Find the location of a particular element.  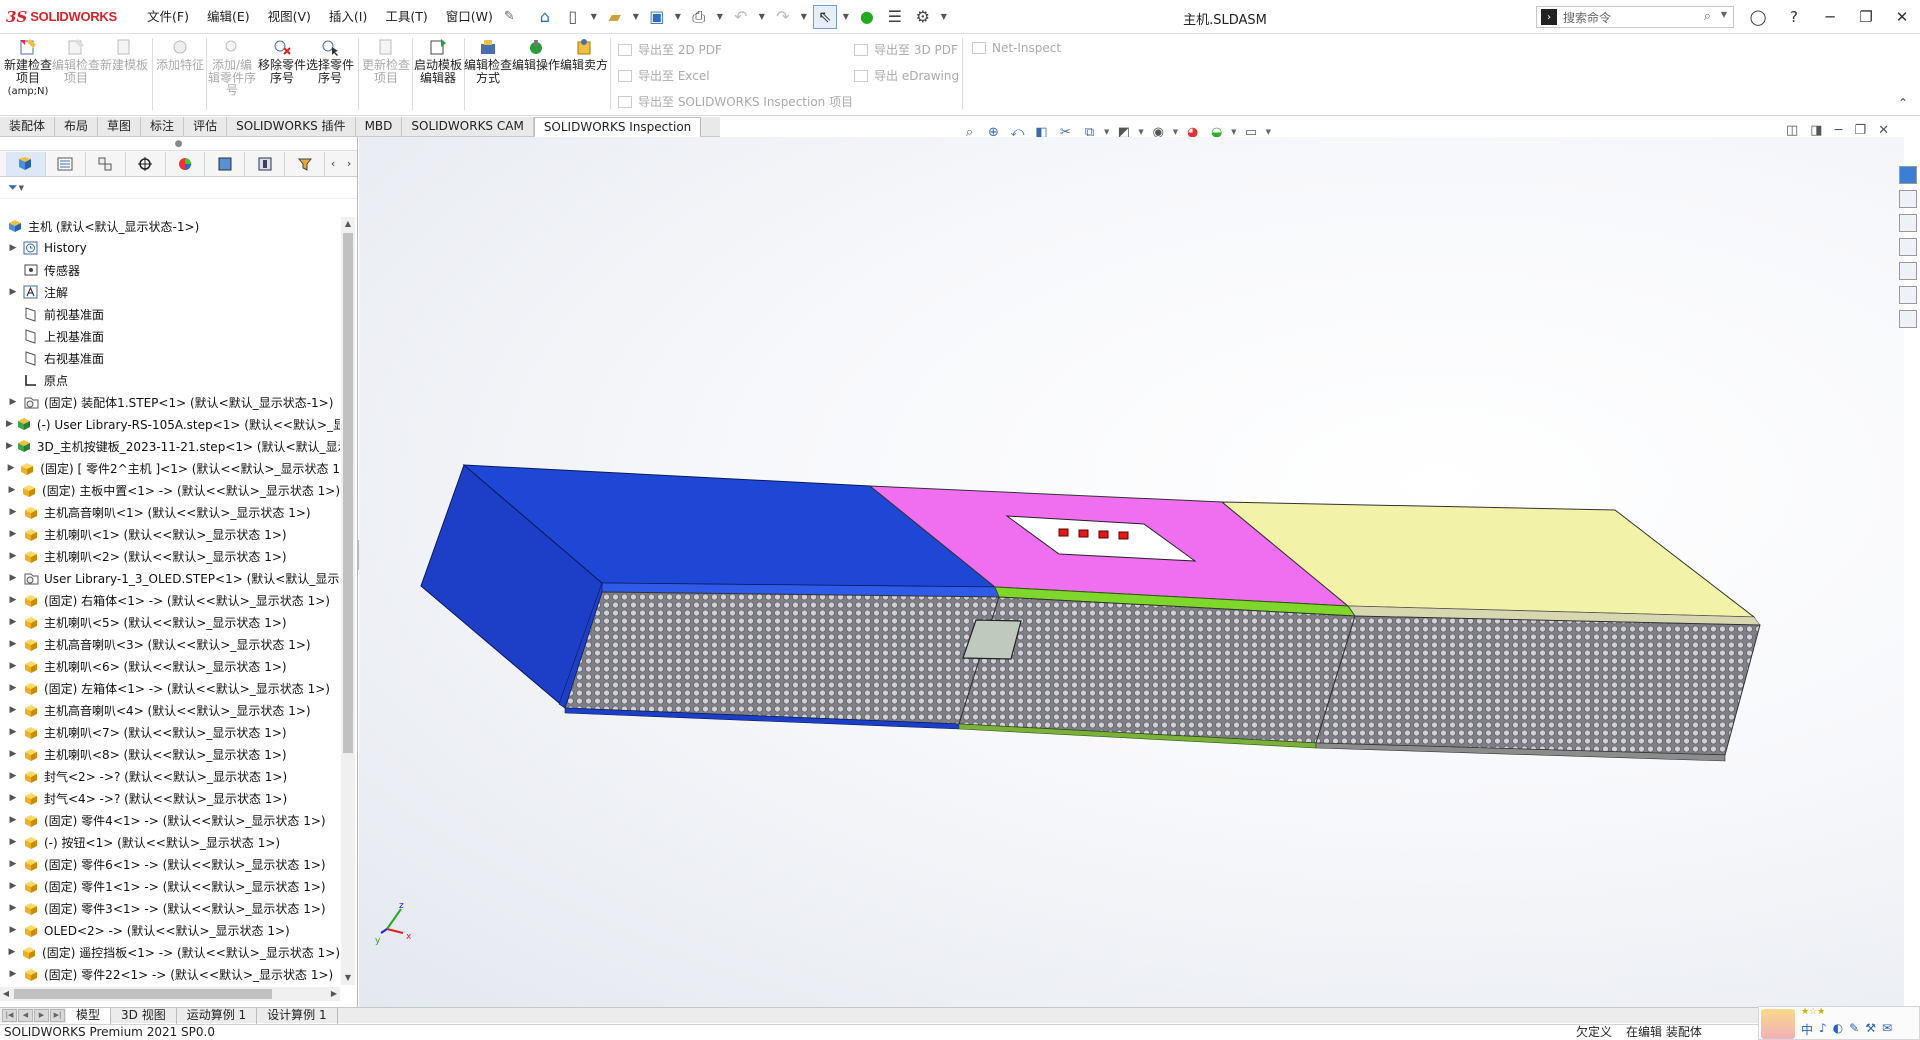

menu-file: 文件(F) is located at coordinates (168, 17).